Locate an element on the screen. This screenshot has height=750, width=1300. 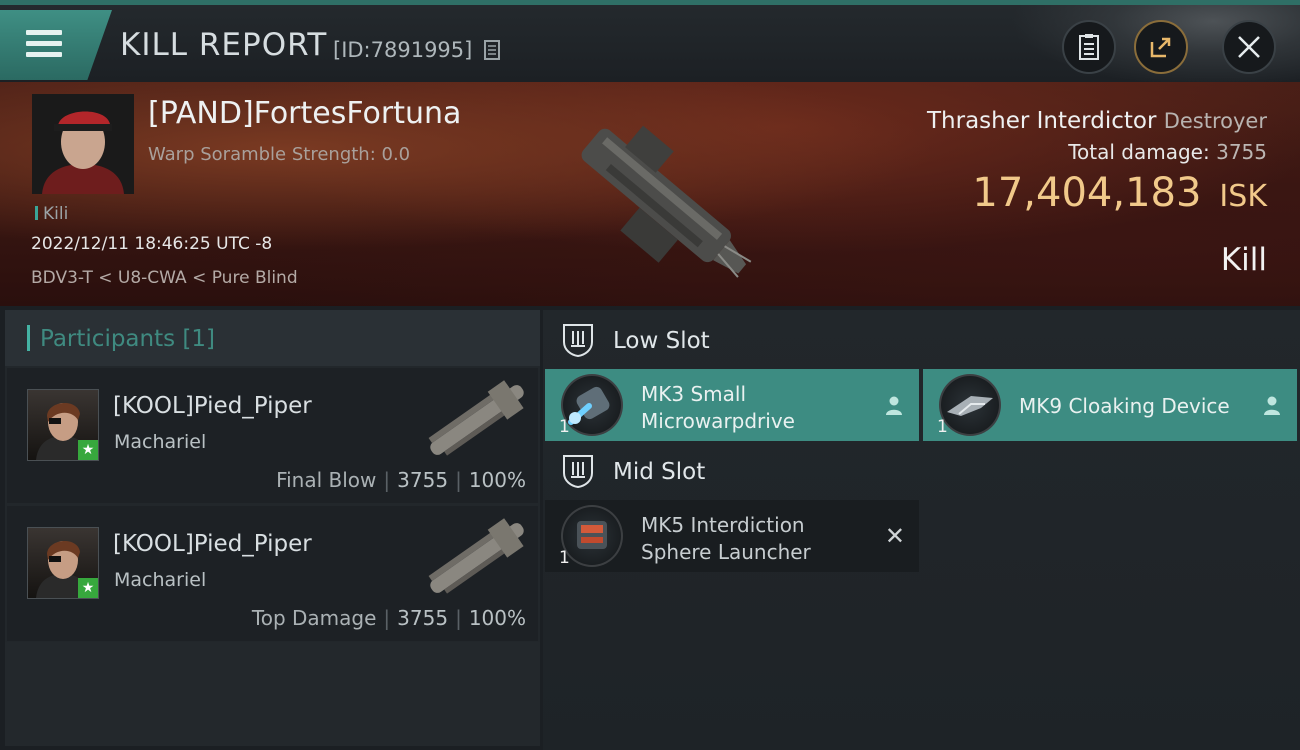
module-item: 1 MK3 Small Microwarpdrive is located at coordinates (732, 405).